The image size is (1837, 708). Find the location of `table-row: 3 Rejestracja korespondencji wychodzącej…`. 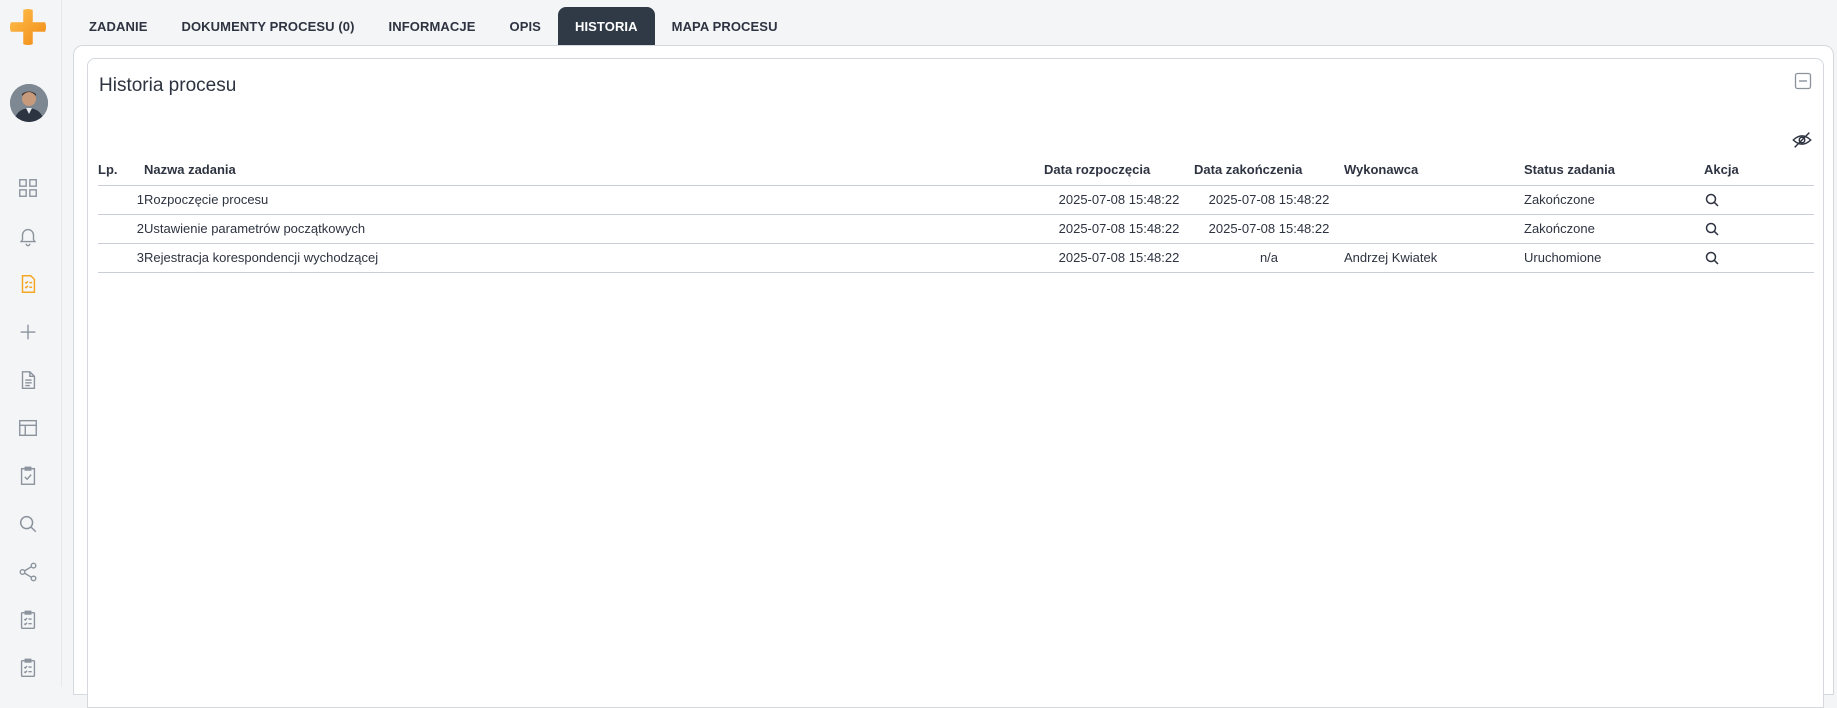

table-row: 3 Rejestracja korespondencji wychodzącej… is located at coordinates (956, 258).